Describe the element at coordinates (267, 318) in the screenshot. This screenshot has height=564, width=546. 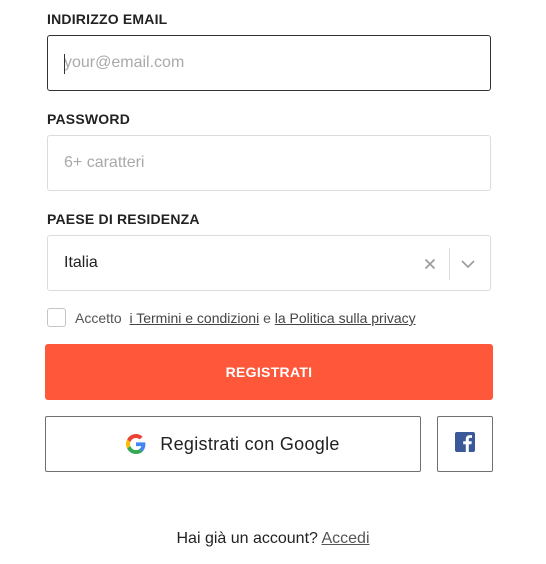
I see `terms-connector: e` at that location.